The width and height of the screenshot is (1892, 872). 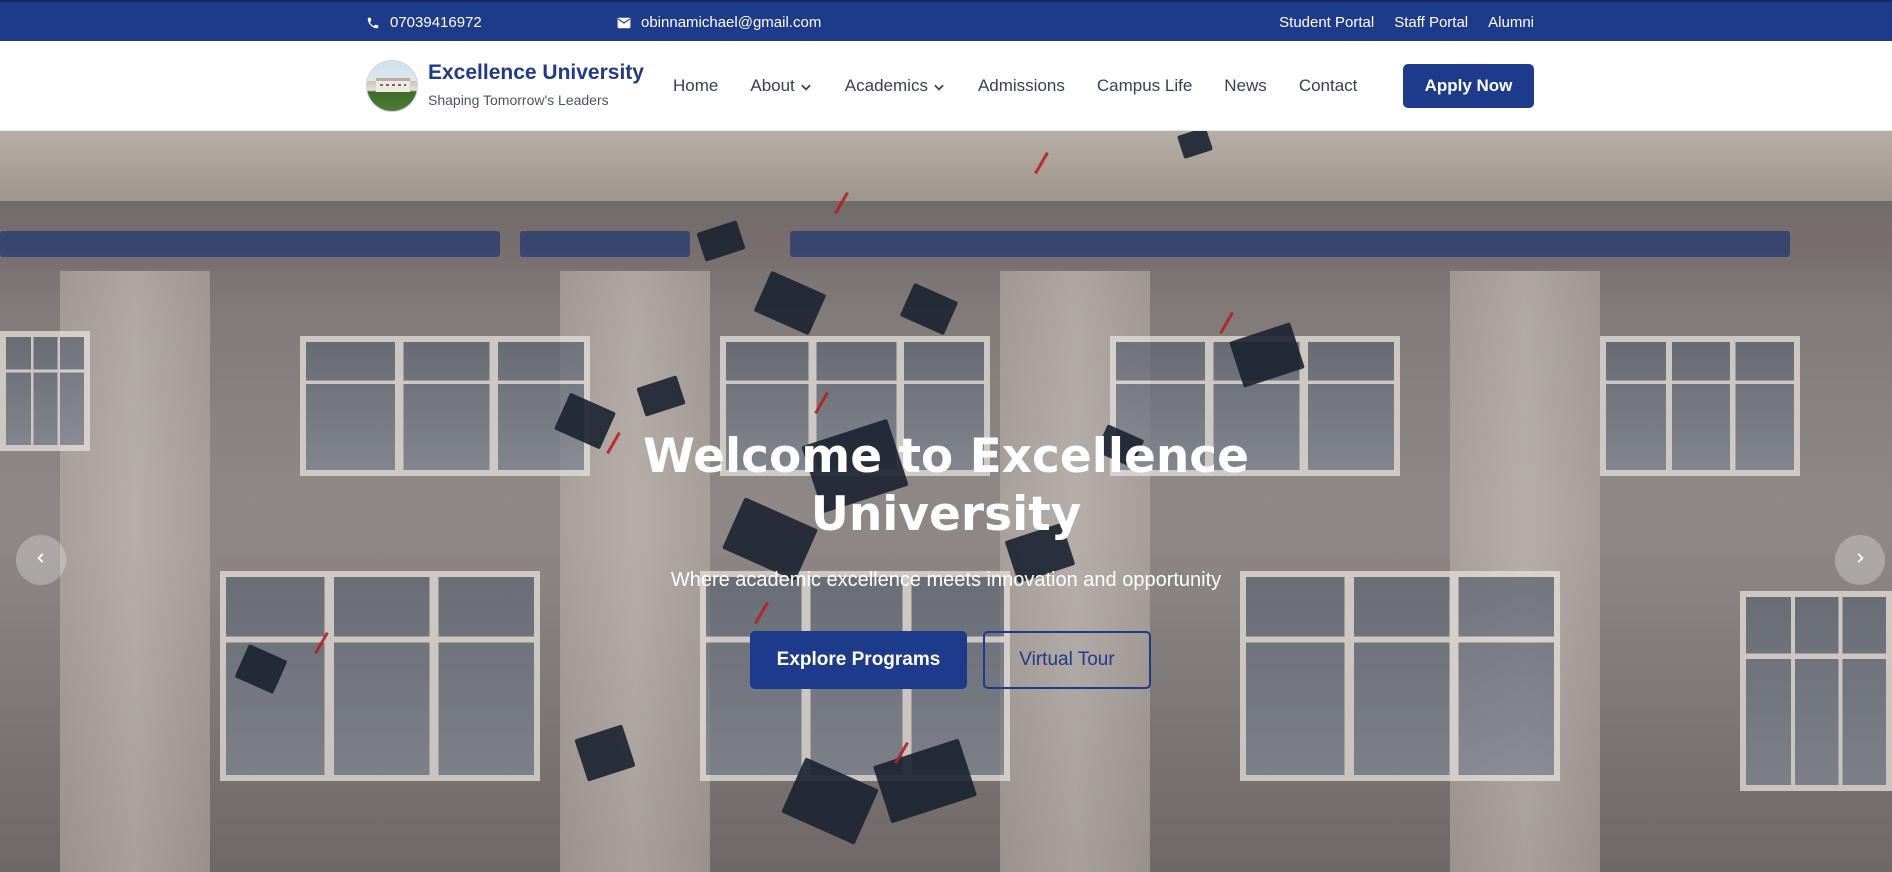 I want to click on nav-item-news: News, so click(x=1245, y=86).